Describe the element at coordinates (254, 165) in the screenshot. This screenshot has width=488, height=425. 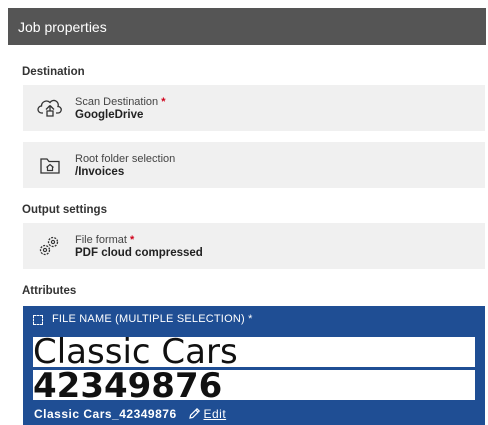
I see `root-folder-card: Root folder selection /Invoices` at that location.